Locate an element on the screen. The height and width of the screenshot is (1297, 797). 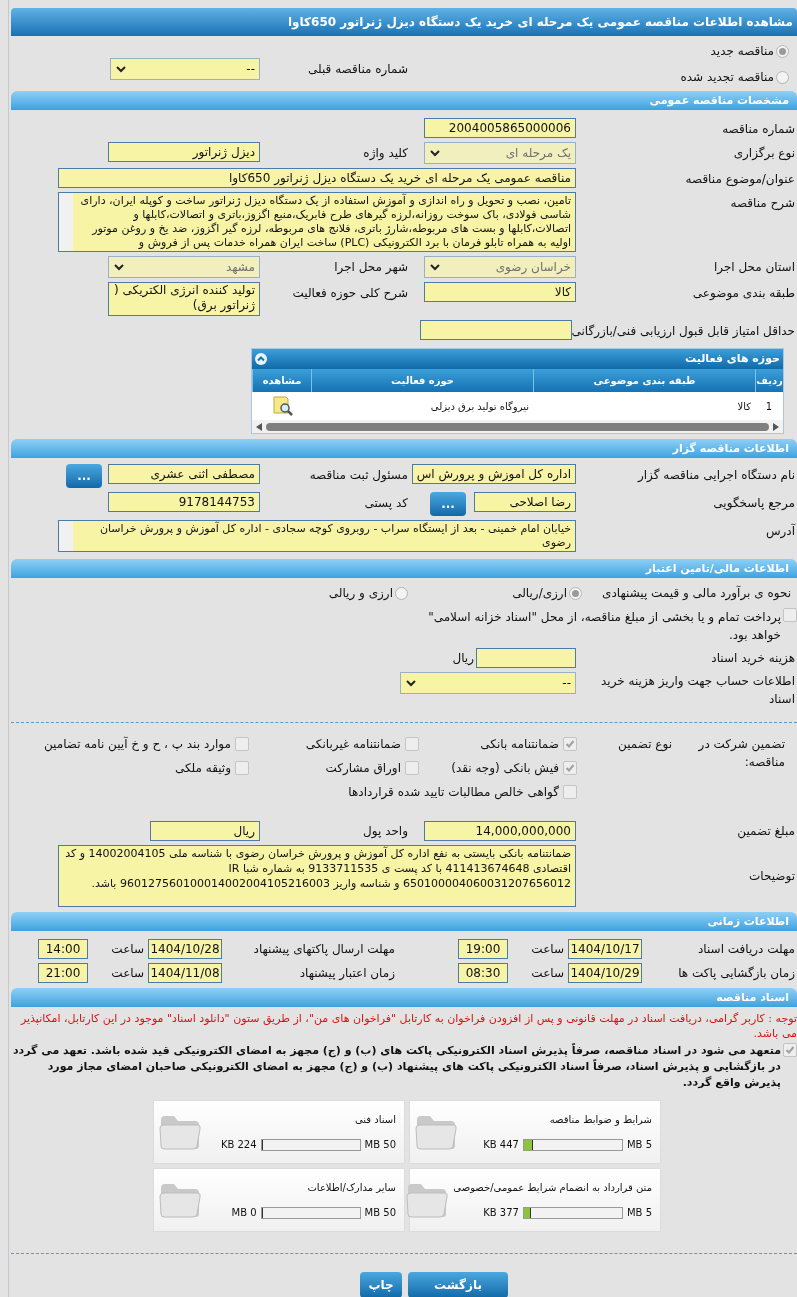
field-label: نوع برگزاری is located at coordinates (764, 153).